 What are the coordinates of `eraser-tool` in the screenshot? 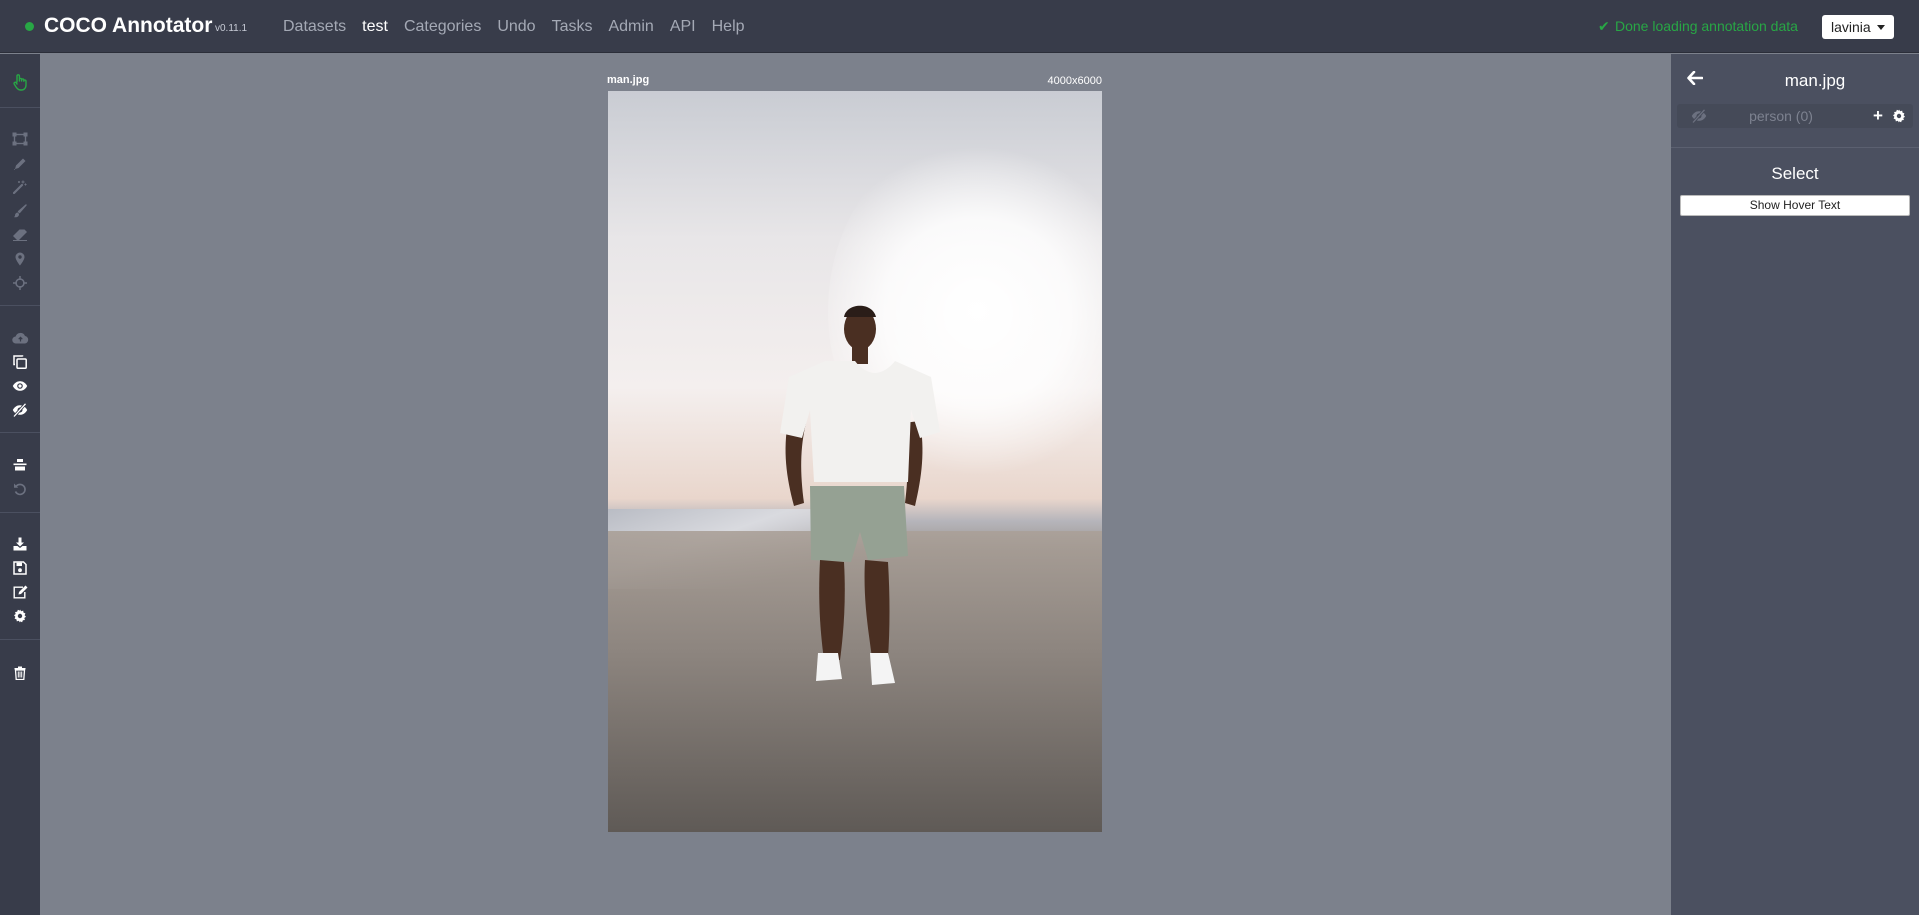 It's located at (20, 235).